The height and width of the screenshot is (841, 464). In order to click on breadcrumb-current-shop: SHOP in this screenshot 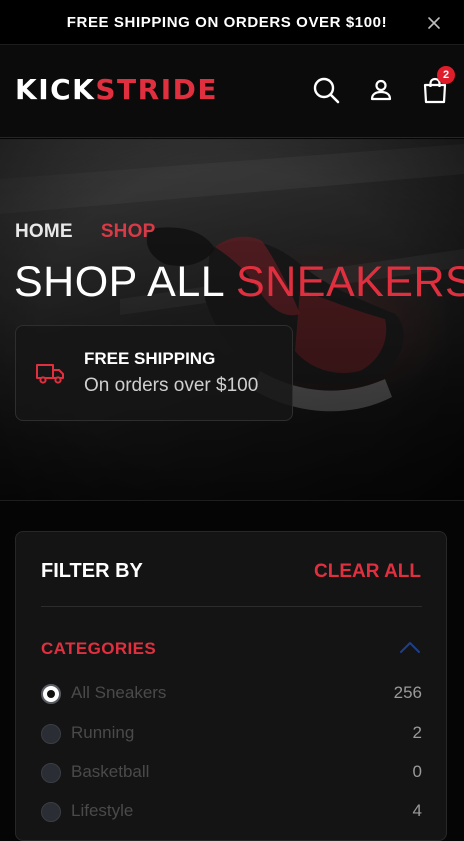, I will do `click(128, 232)`.